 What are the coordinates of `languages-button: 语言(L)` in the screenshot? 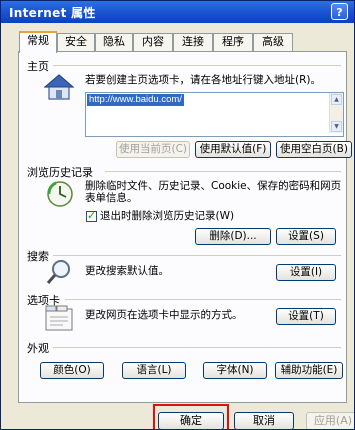 It's located at (154, 370).